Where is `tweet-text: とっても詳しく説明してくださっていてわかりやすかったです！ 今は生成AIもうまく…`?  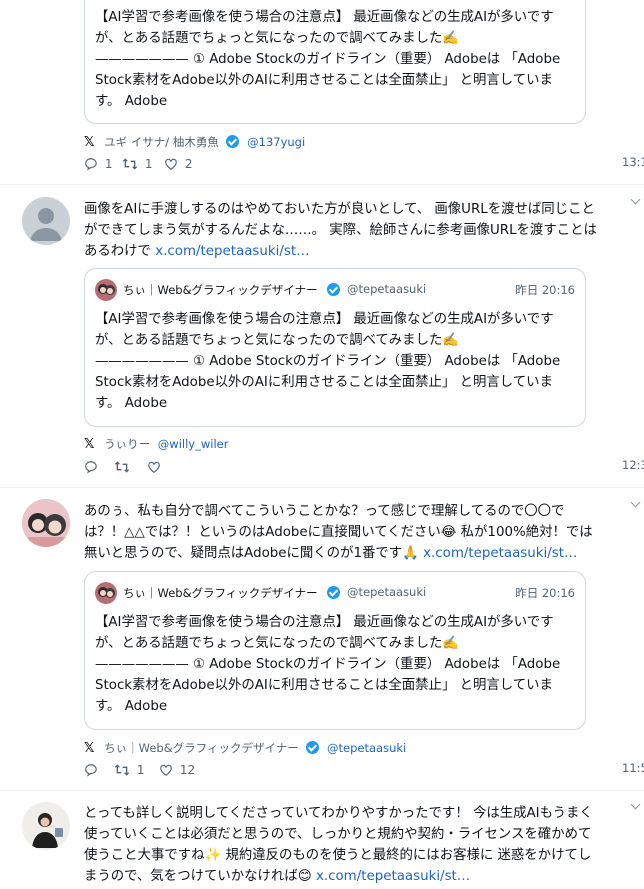 tweet-text: とっても詳しく説明してくださっていてわかりやすかったです！ 今は生成AIもうまく… is located at coordinates (344, 845).